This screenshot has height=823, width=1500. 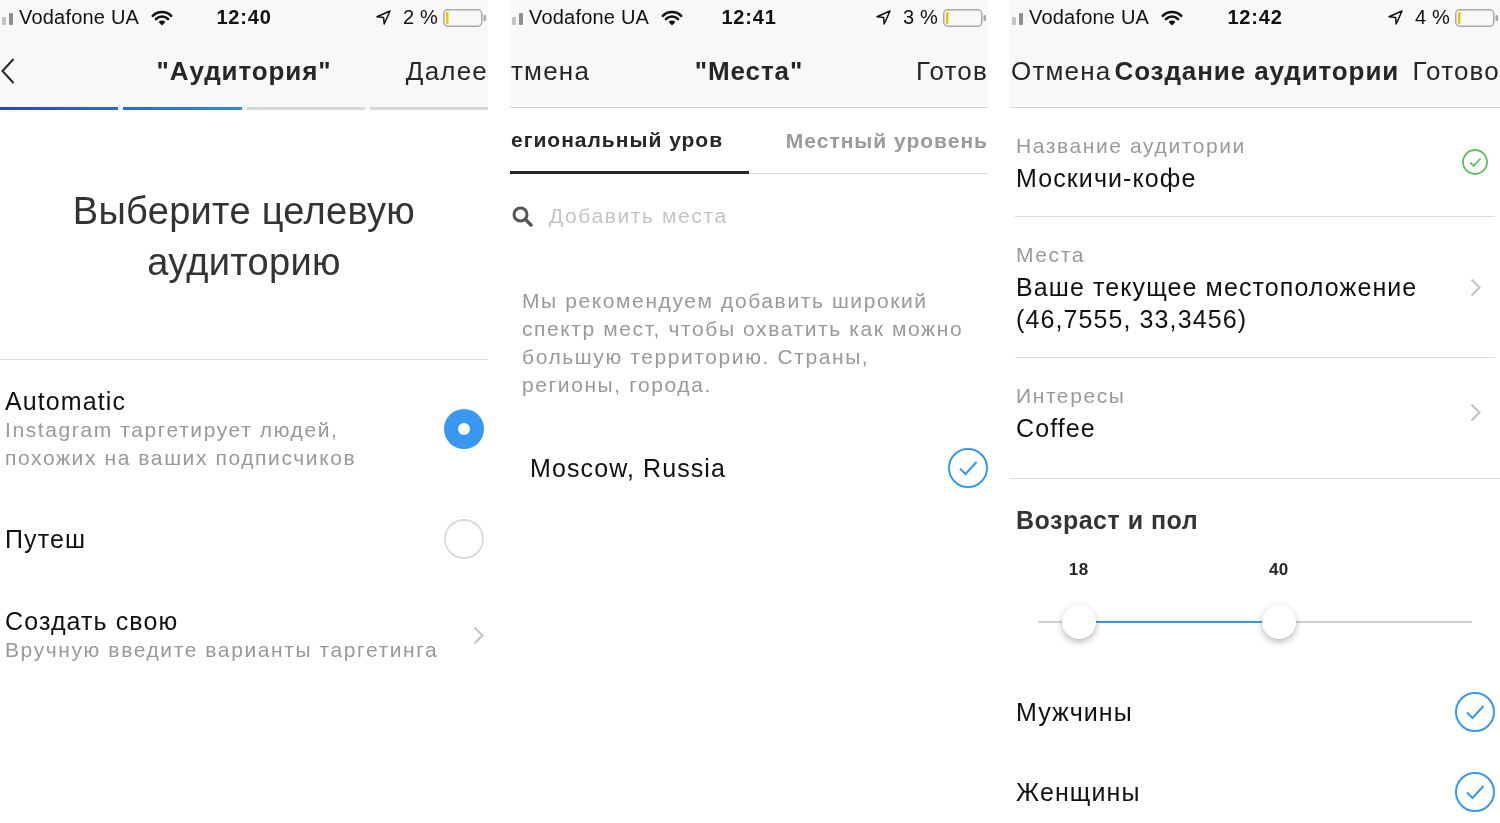 I want to click on field-label: Интересы, so click(x=1071, y=396).